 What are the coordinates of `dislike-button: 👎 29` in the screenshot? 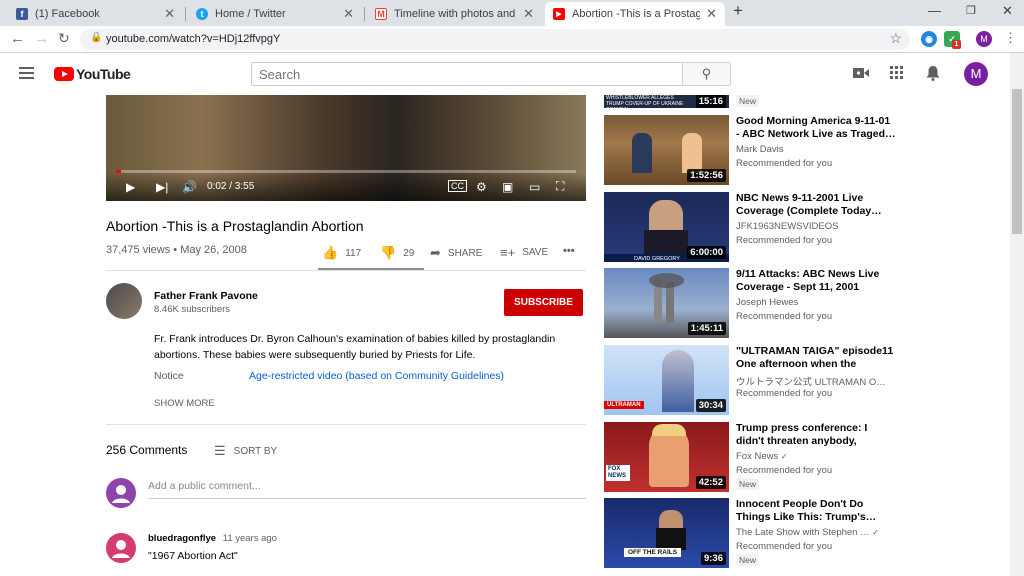 It's located at (397, 253).